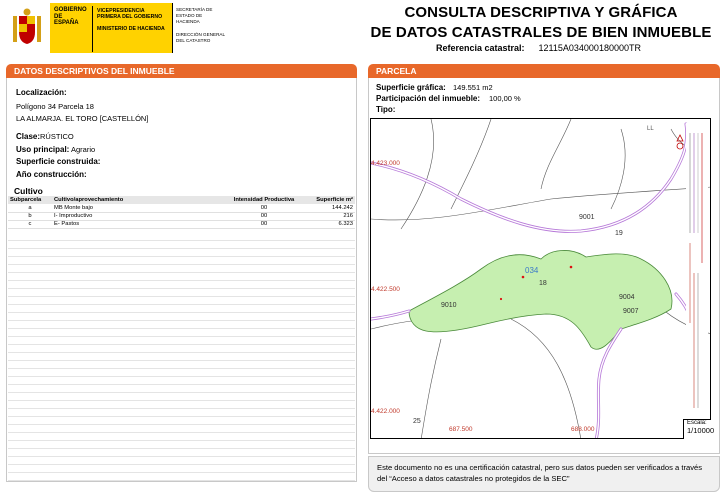 The width and height of the screenshot is (722, 499). I want to click on localizacion-line2: LA ALMARJA. EL TORO [CASTELLÓN], so click(82, 118).